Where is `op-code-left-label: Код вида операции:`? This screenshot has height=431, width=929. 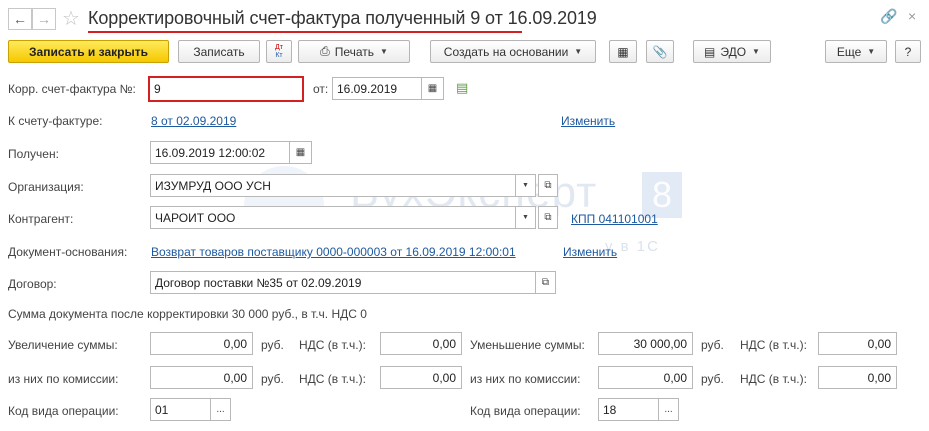
op-code-left-label: Код вида операции: is located at coordinates (63, 411).